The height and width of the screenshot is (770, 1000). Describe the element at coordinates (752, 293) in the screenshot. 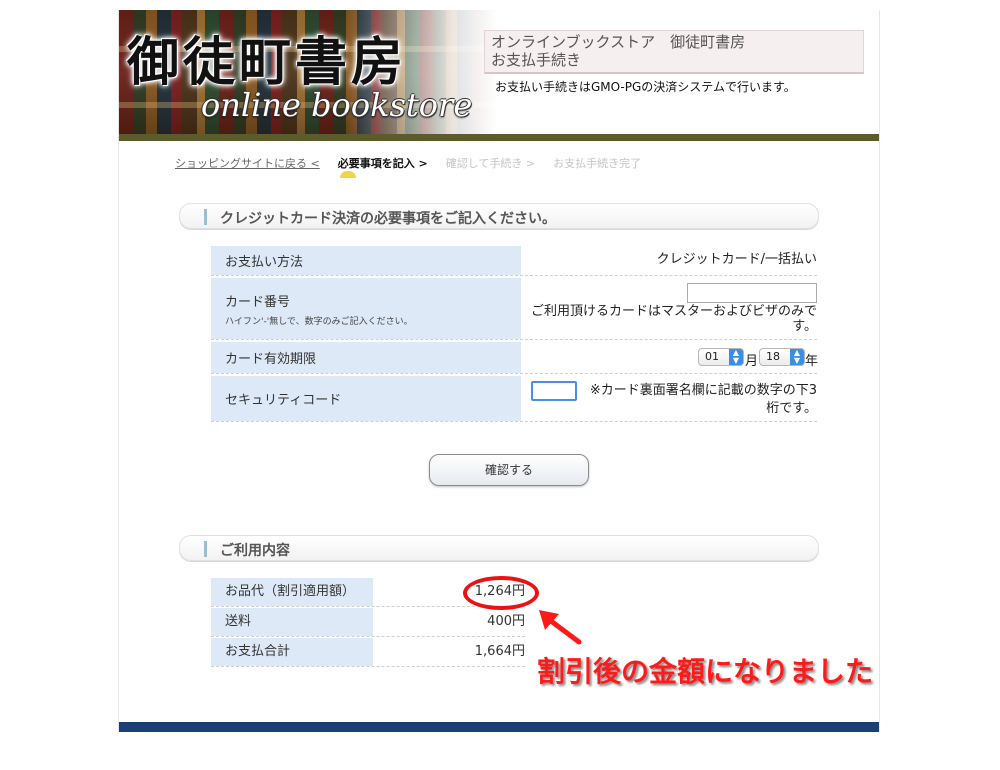

I see `card-number-input` at that location.